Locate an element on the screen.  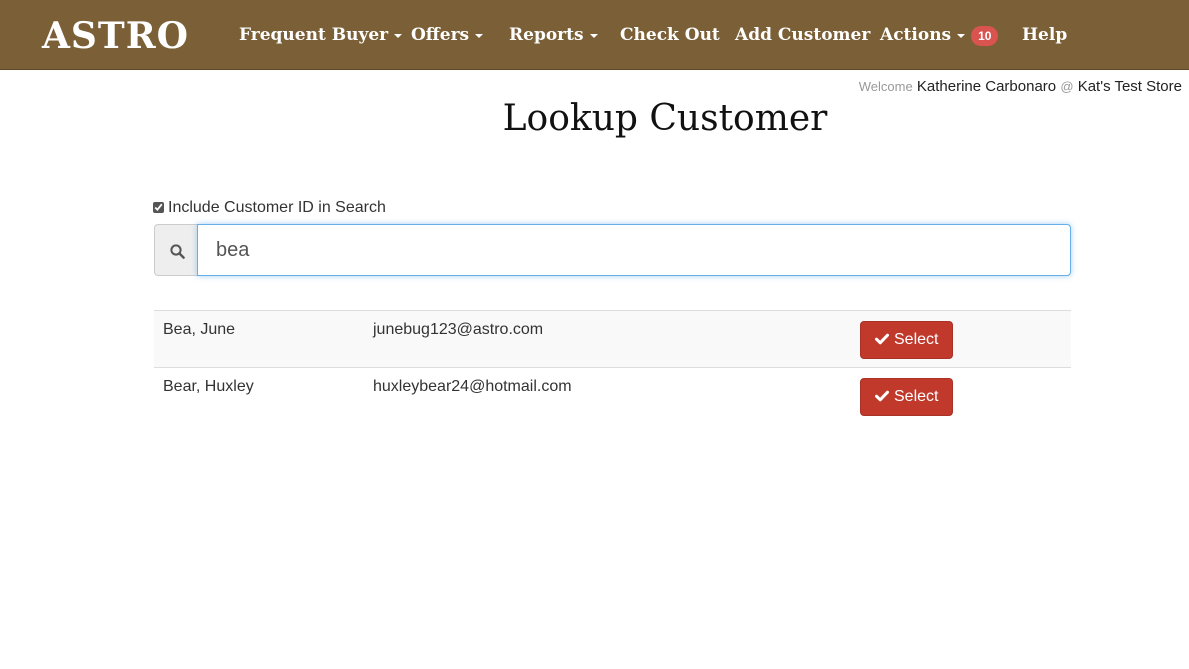
nav-offers: Offers is located at coordinates (447, 36).